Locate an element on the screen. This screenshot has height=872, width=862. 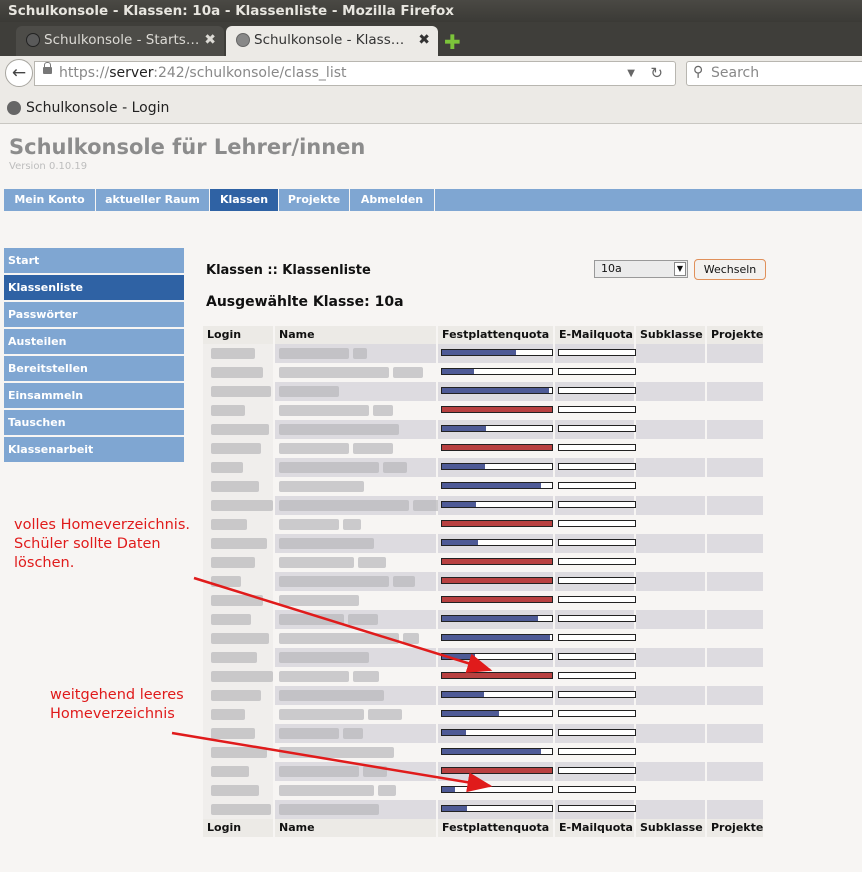
annotation-arrows is located at coordinates (332, 684).